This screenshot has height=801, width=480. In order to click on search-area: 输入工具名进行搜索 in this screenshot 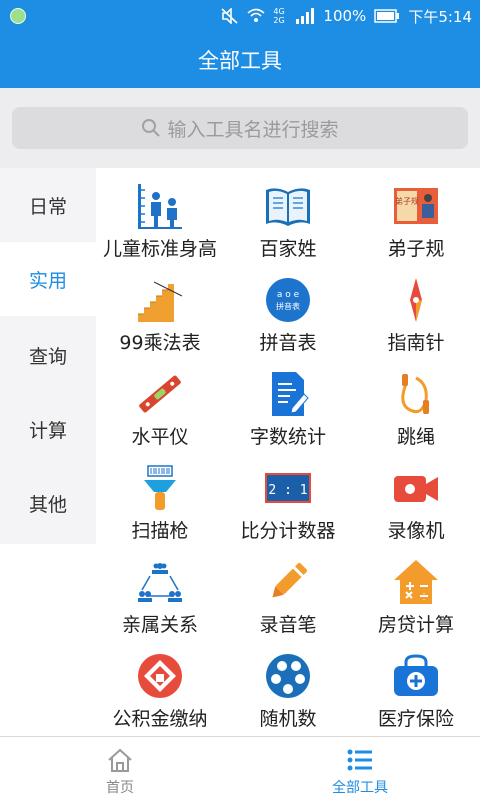, I will do `click(240, 128)`.